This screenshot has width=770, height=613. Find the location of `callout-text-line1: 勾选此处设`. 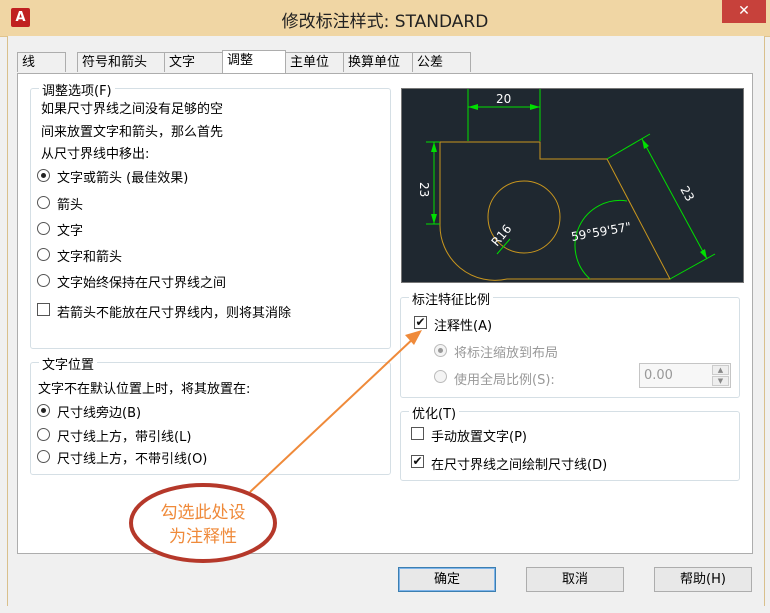

callout-text-line1: 勾选此处设 is located at coordinates (203, 513).